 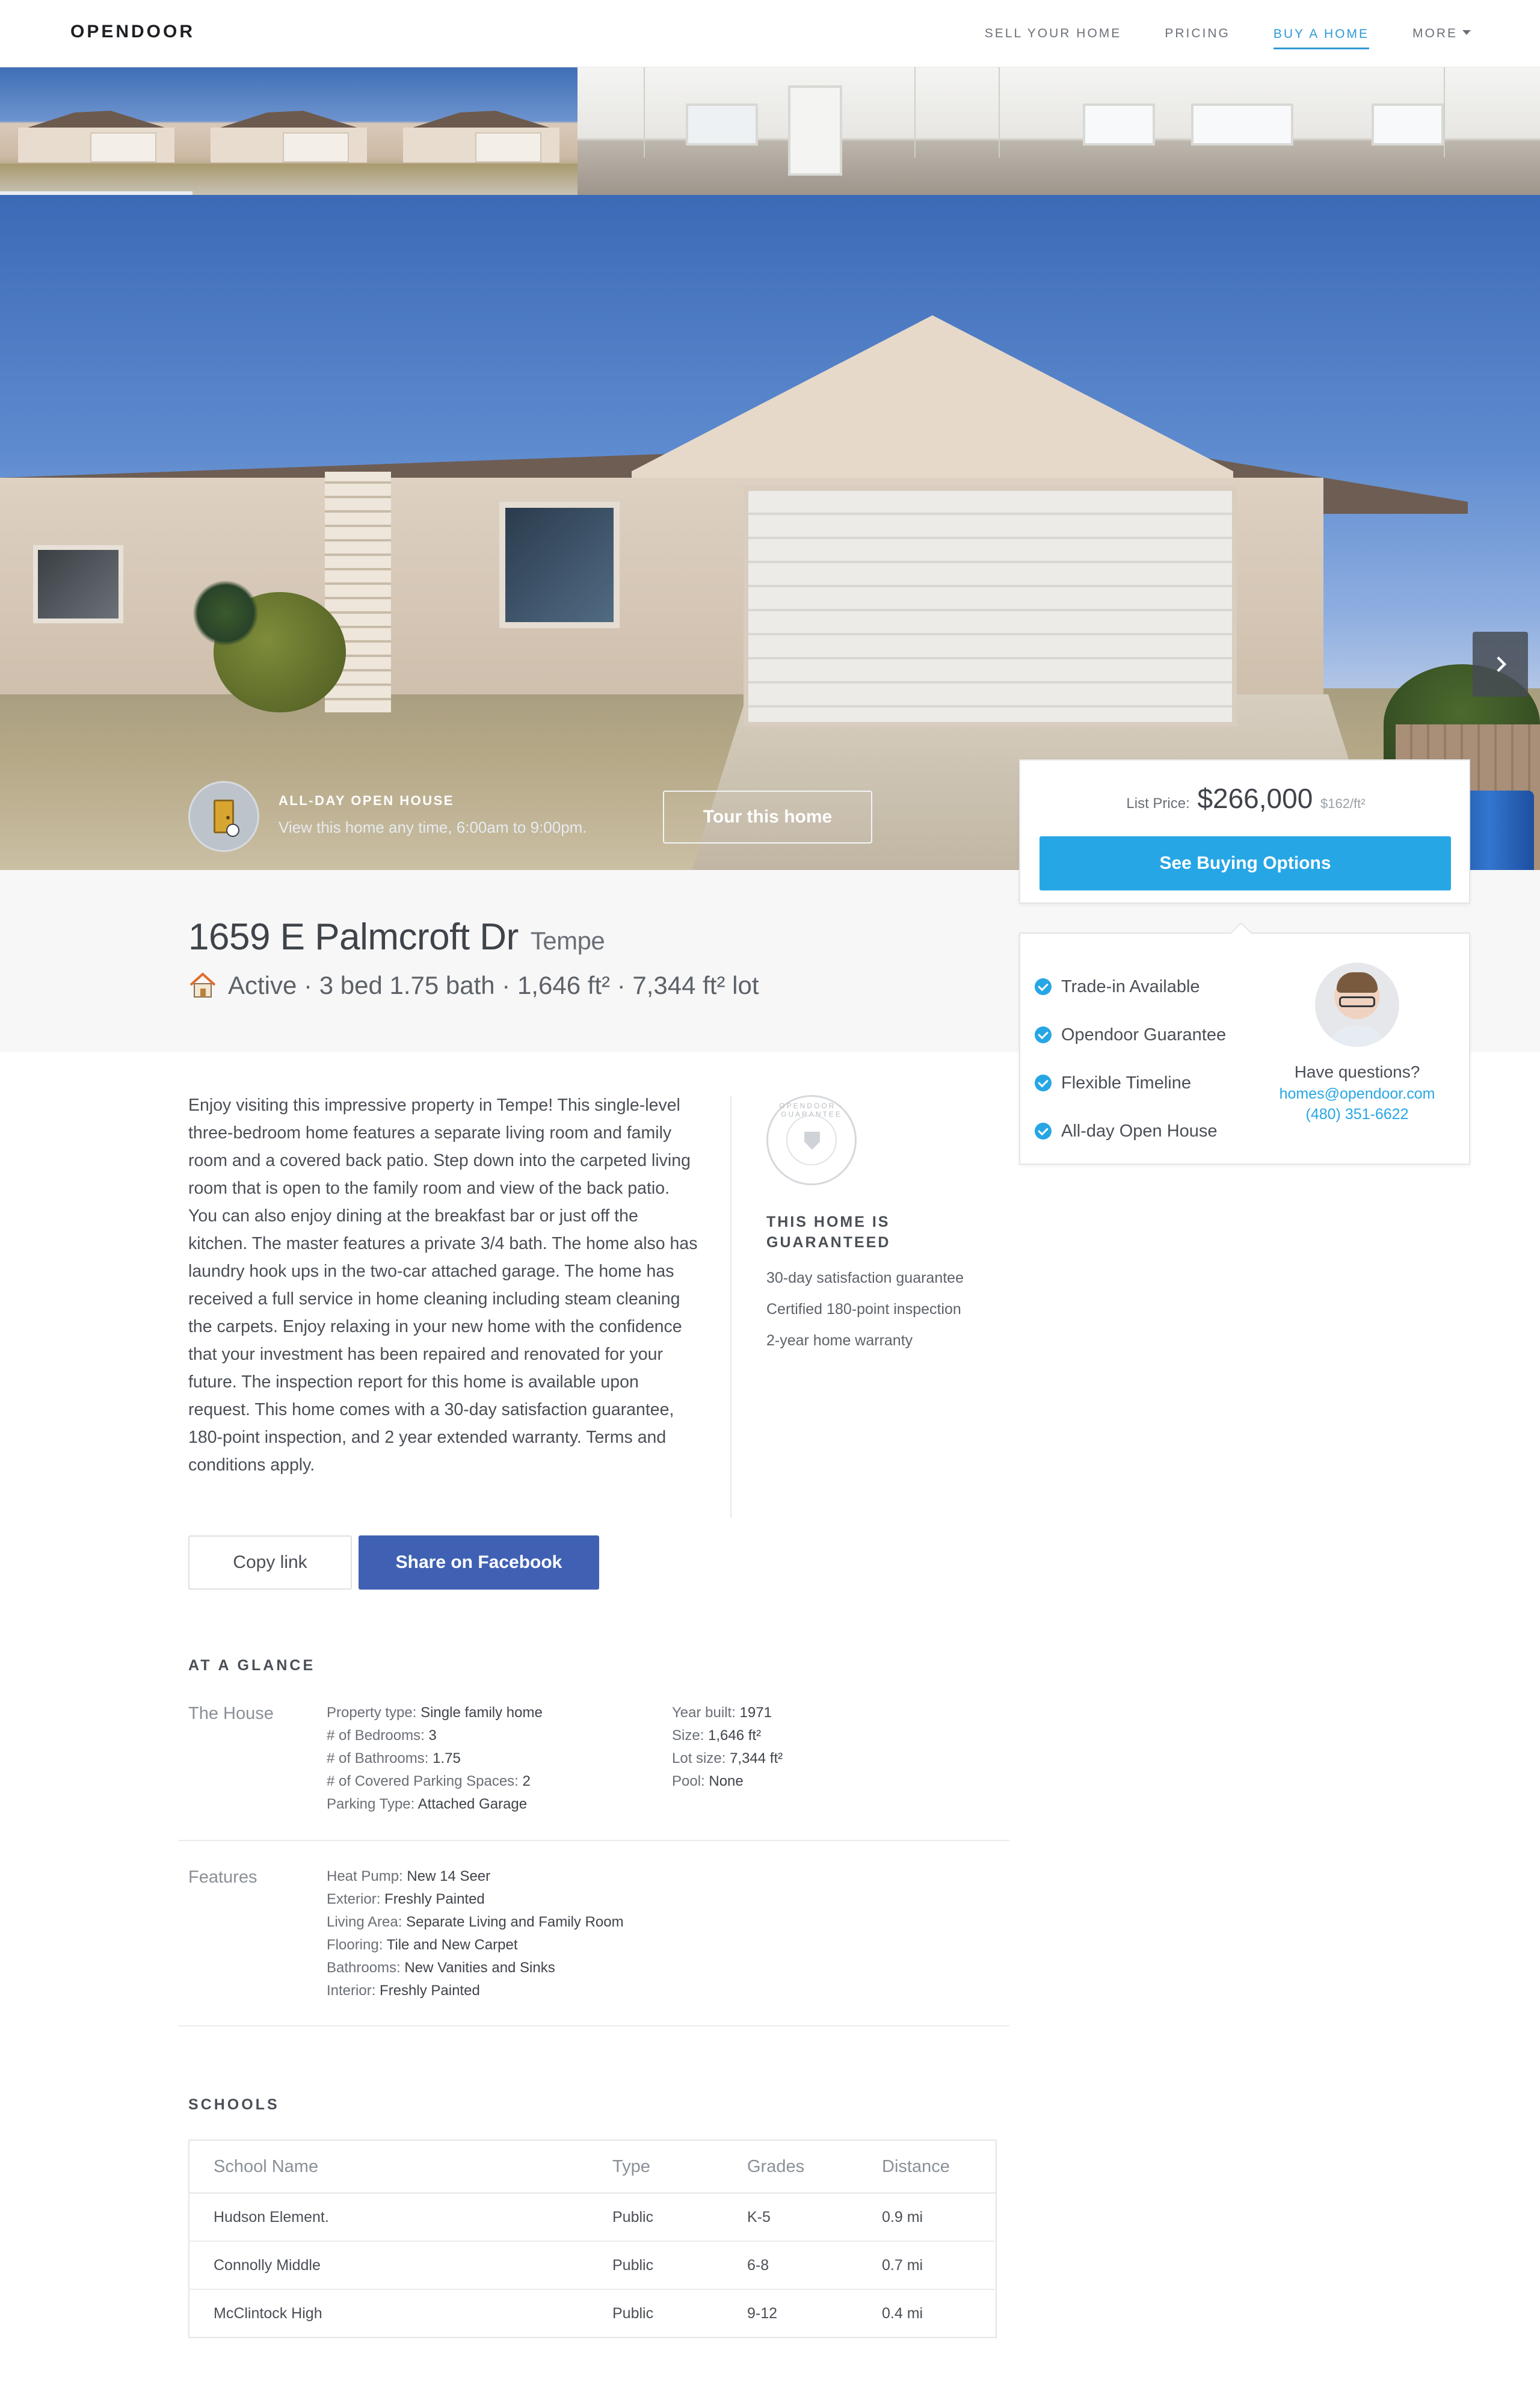 What do you see at coordinates (767, 817) in the screenshot?
I see `tour-this-home-button: Tour this home` at bounding box center [767, 817].